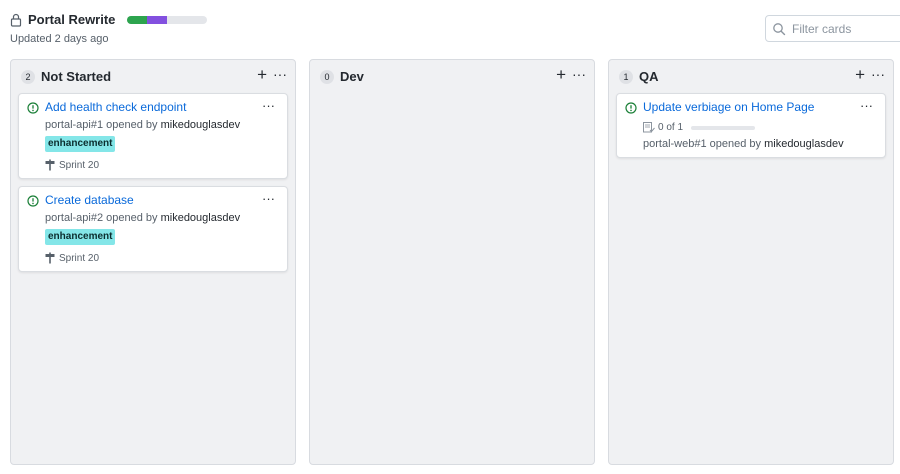 This screenshot has width=900, height=474. I want to click on updated-timestamp: Updated 2 days ago, so click(59, 39).